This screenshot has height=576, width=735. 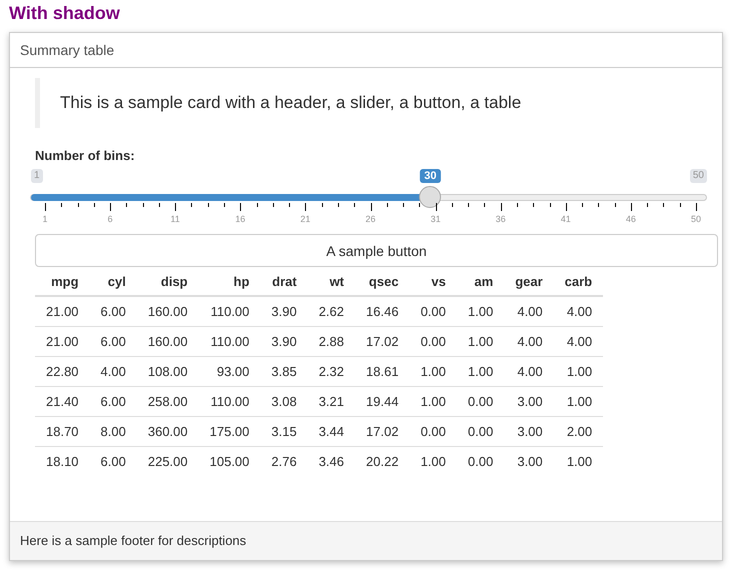 I want to click on slider-max-label: 50, so click(x=698, y=176).